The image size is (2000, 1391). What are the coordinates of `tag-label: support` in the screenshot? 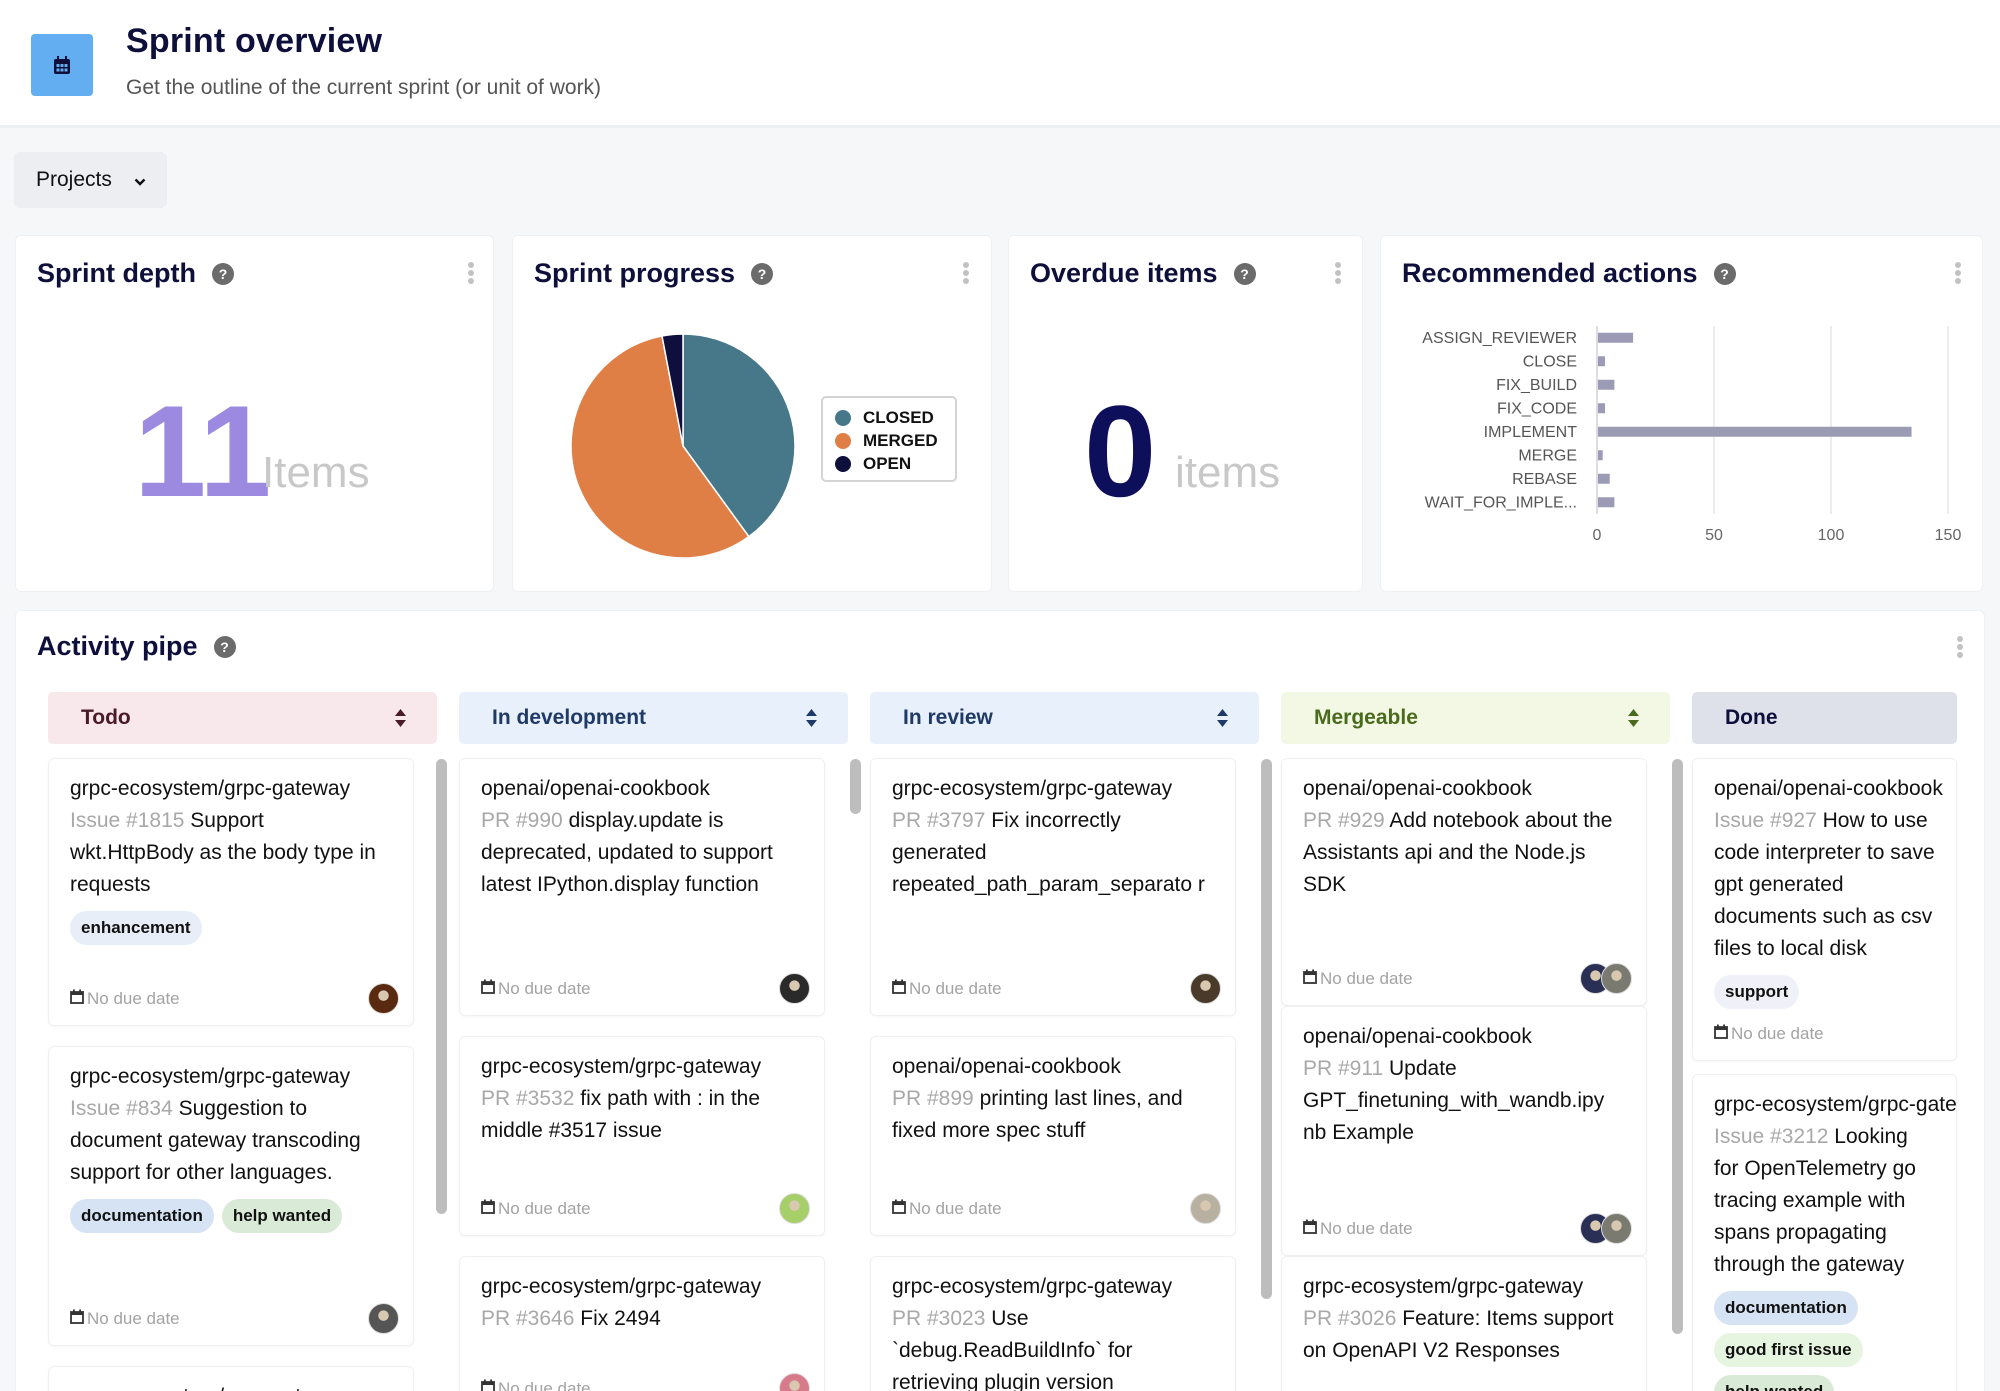 It's located at (1757, 992).